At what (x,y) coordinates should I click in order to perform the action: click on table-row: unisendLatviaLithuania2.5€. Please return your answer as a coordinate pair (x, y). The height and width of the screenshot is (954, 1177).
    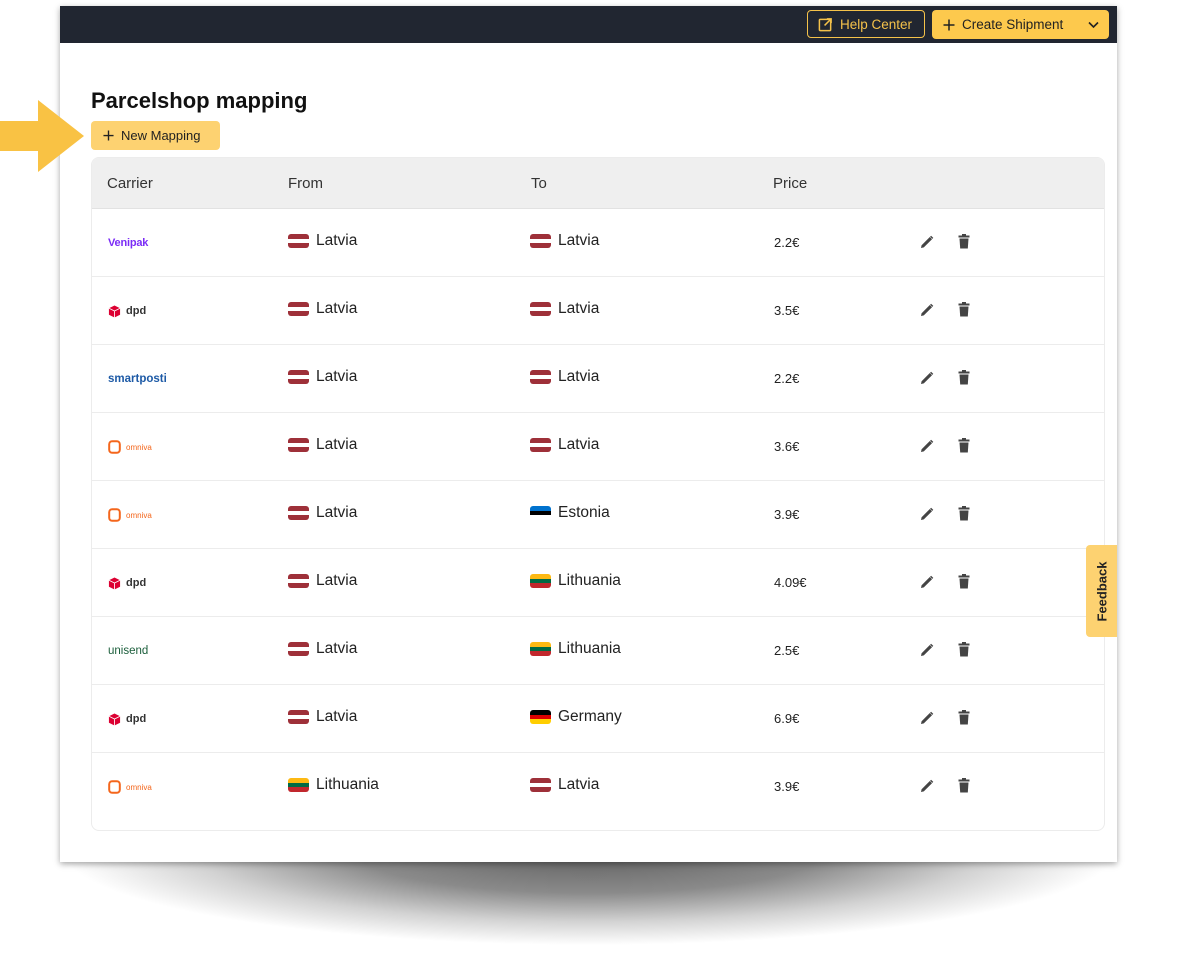
    Looking at the image, I should click on (598, 651).